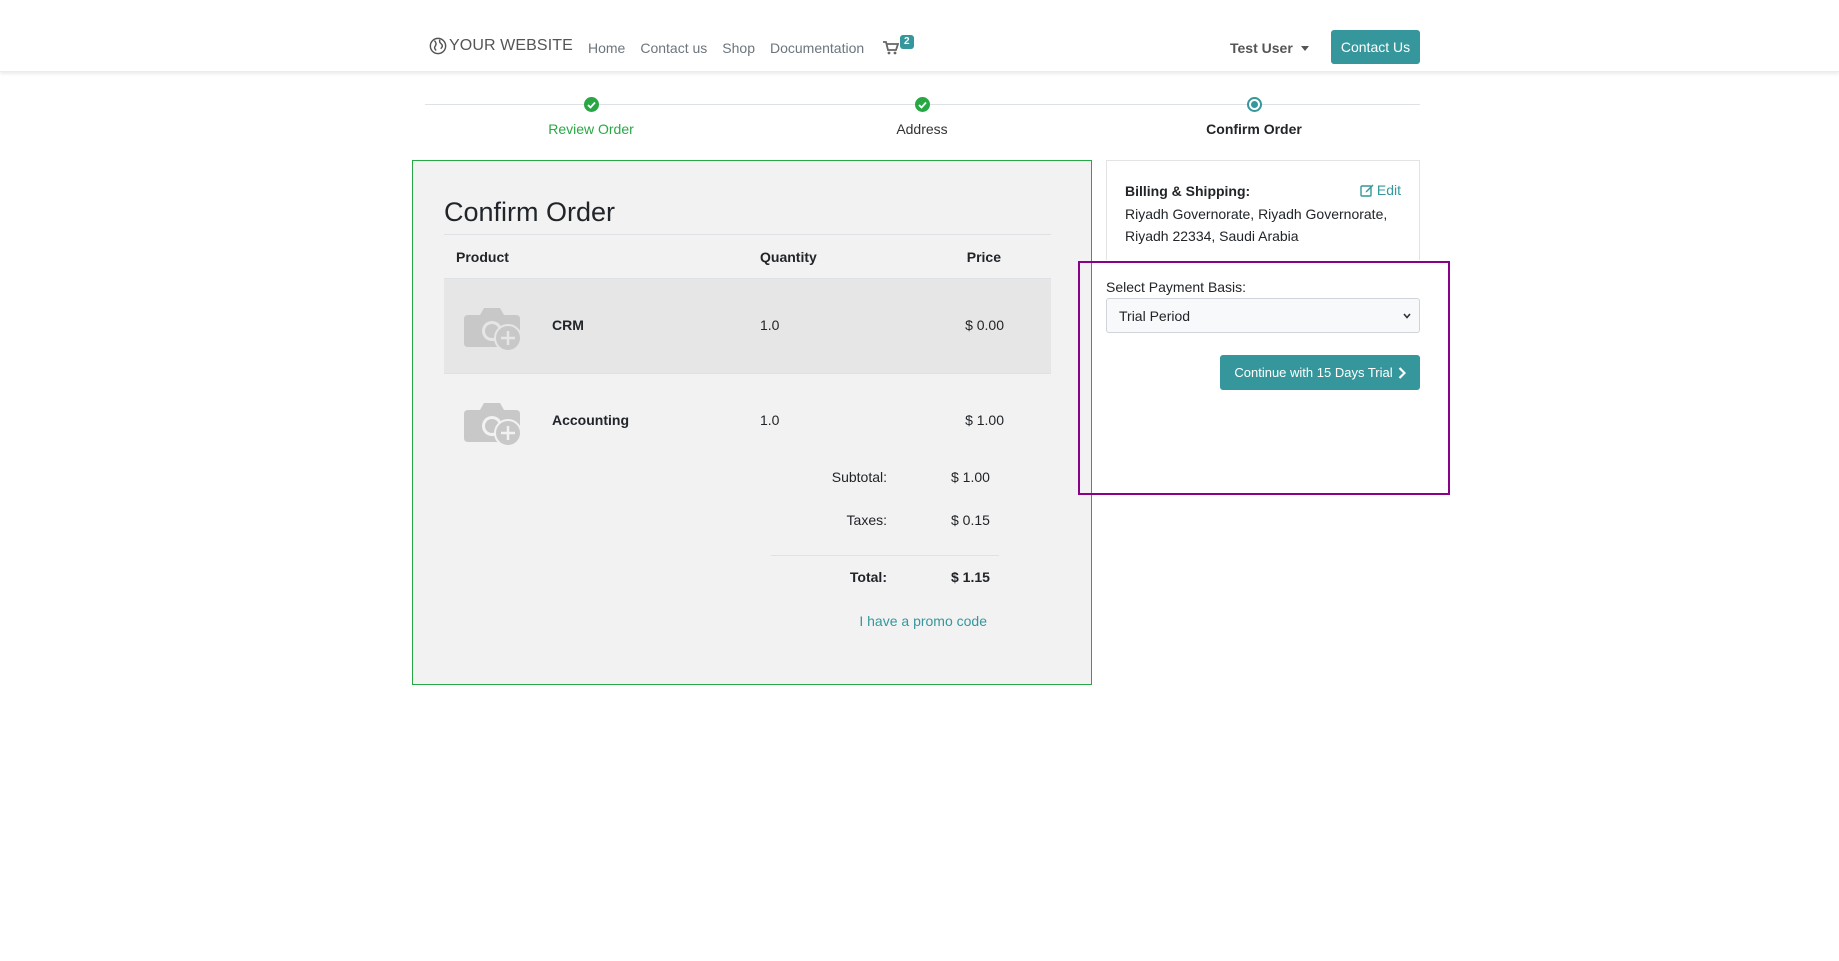 The image size is (1839, 961). What do you see at coordinates (482, 257) in the screenshot?
I see `column-header-product: Product` at bounding box center [482, 257].